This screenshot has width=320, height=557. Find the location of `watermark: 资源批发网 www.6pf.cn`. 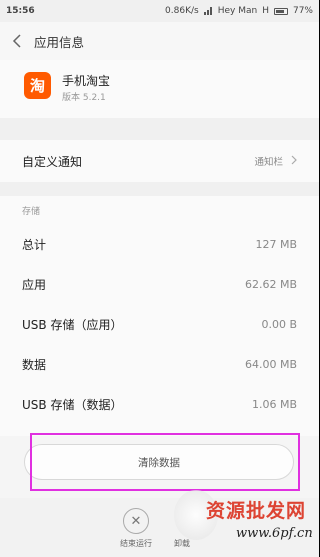

watermark: 资源批发网 www.6pf.cn is located at coordinates (244, 522).